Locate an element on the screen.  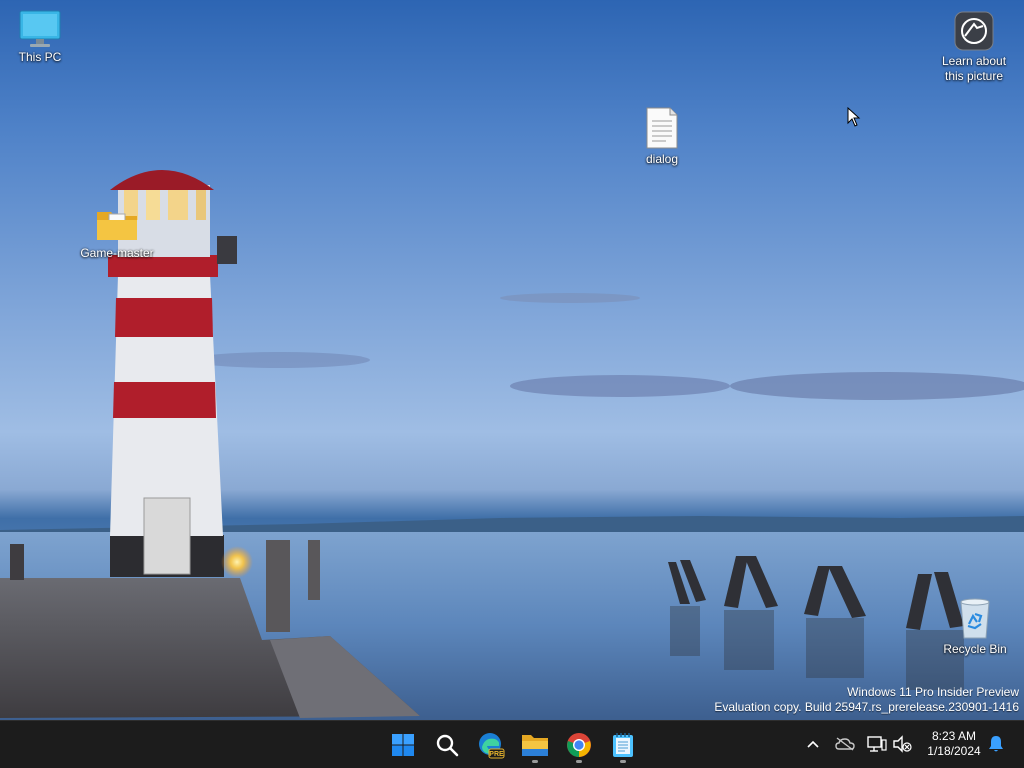
network-icon is located at coordinates (877, 744).